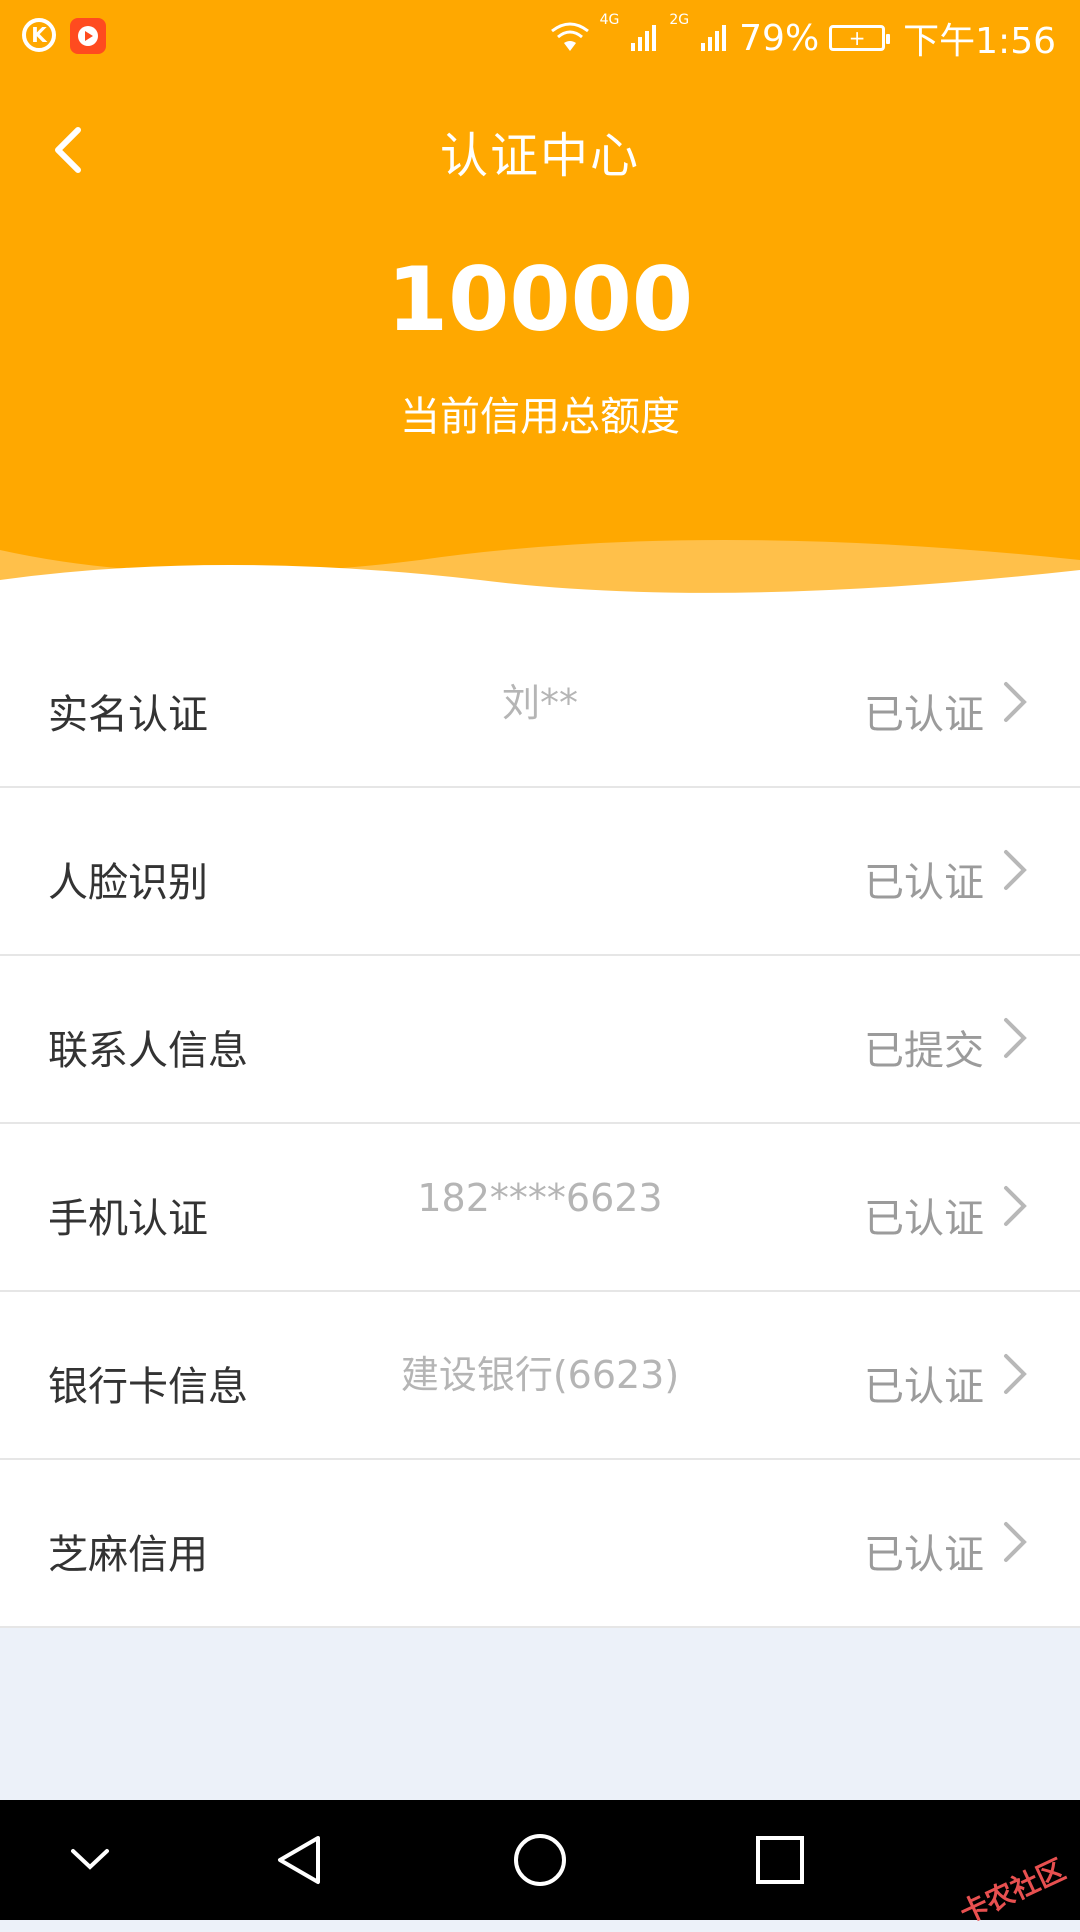  I want to click on credit-label: 当前信用总额度, so click(540, 417).